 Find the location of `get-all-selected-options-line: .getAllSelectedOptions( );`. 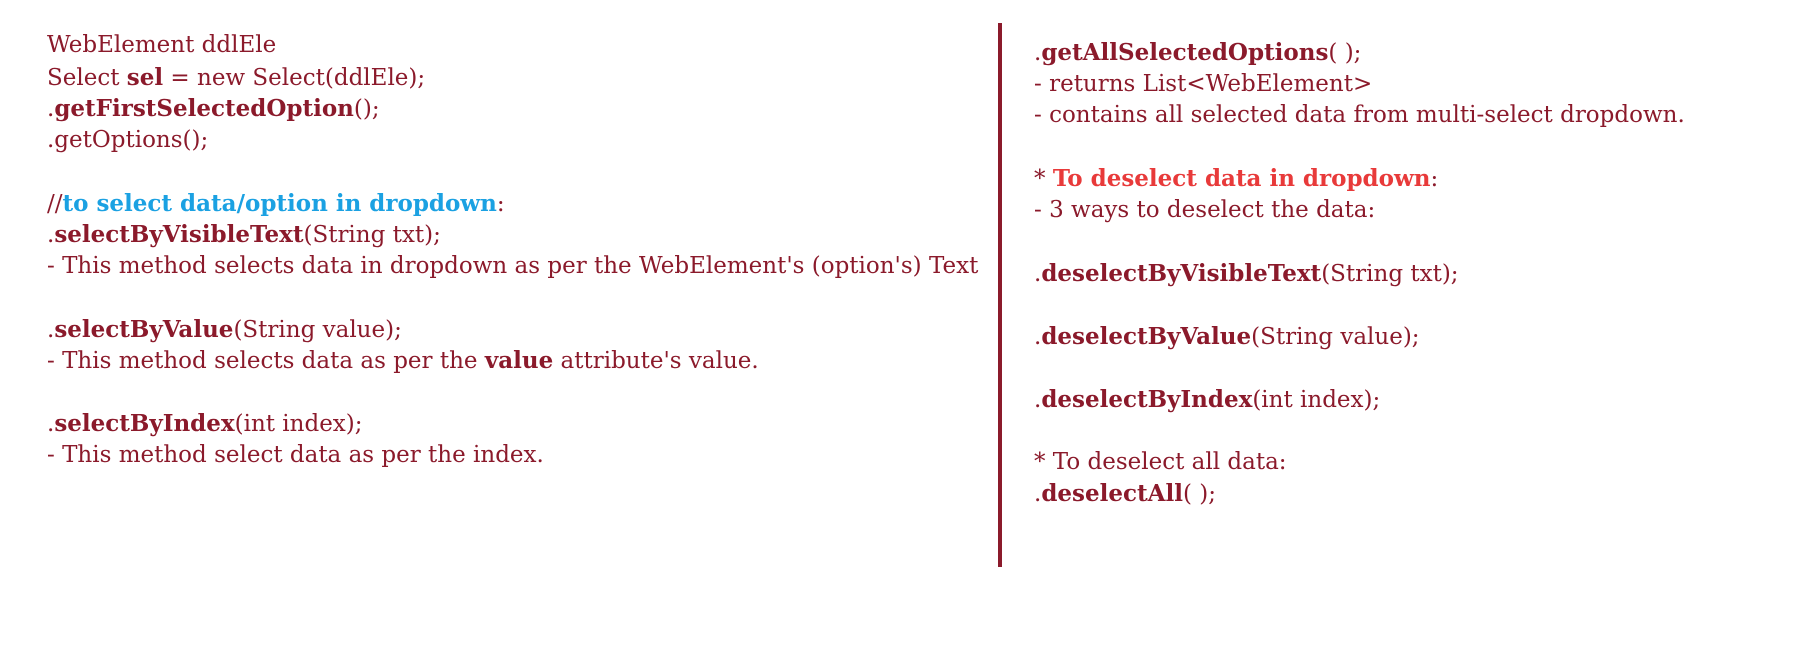

get-all-selected-options-line: .getAllSelectedOptions( ); is located at coordinates (1198, 52).